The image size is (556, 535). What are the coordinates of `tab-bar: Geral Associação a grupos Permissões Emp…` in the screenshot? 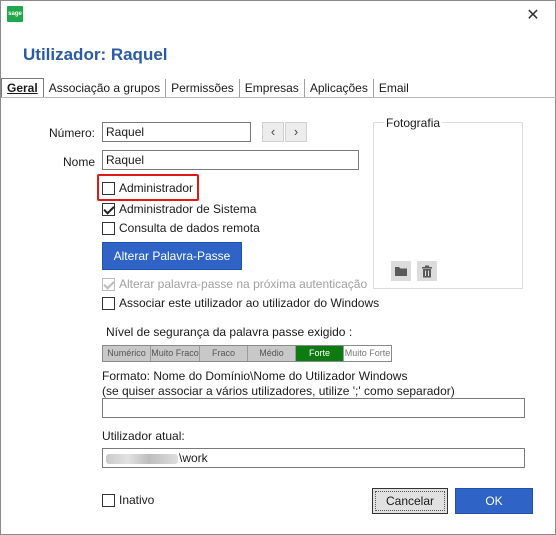 It's located at (278, 88).